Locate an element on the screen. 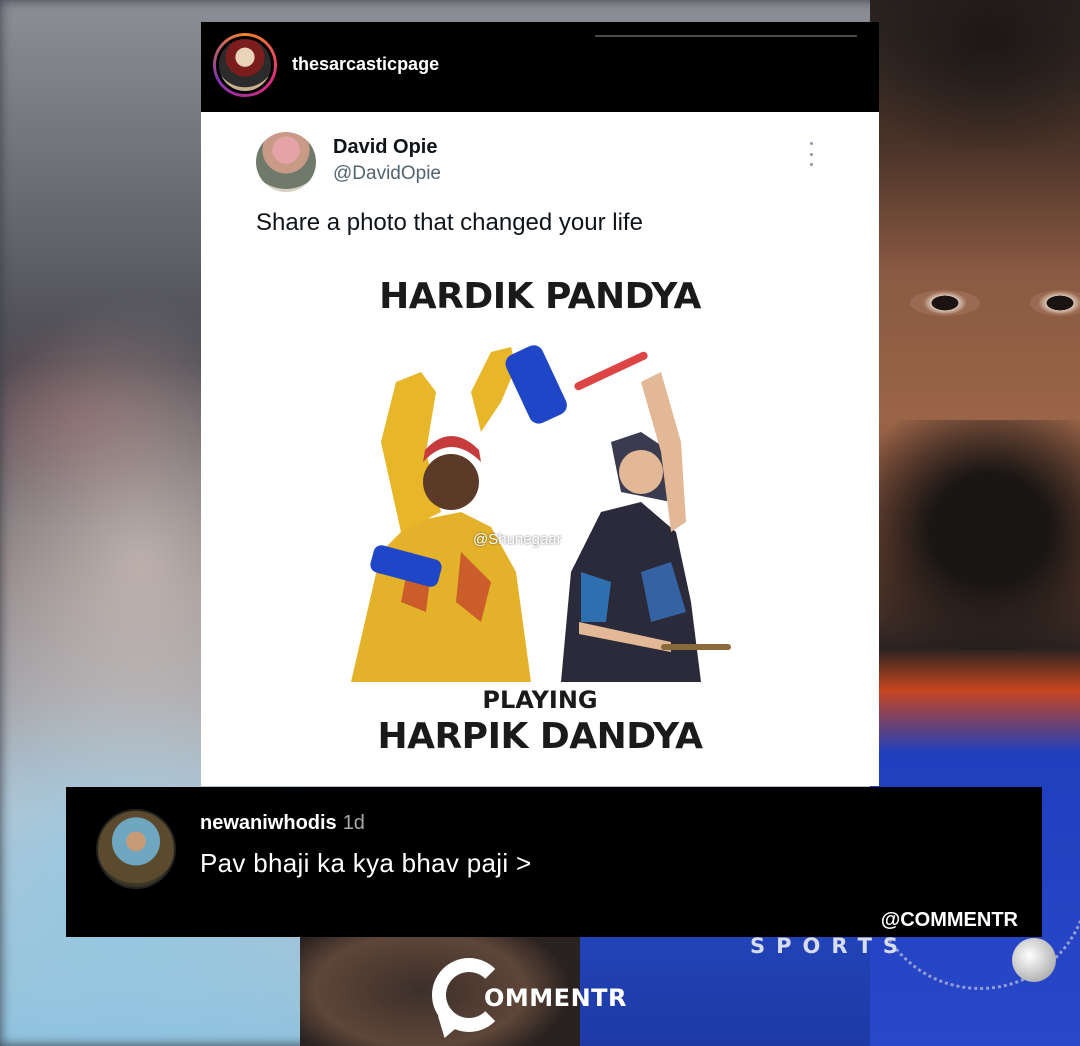 The height and width of the screenshot is (1046, 1080). more-options-icon is located at coordinates (811, 154).